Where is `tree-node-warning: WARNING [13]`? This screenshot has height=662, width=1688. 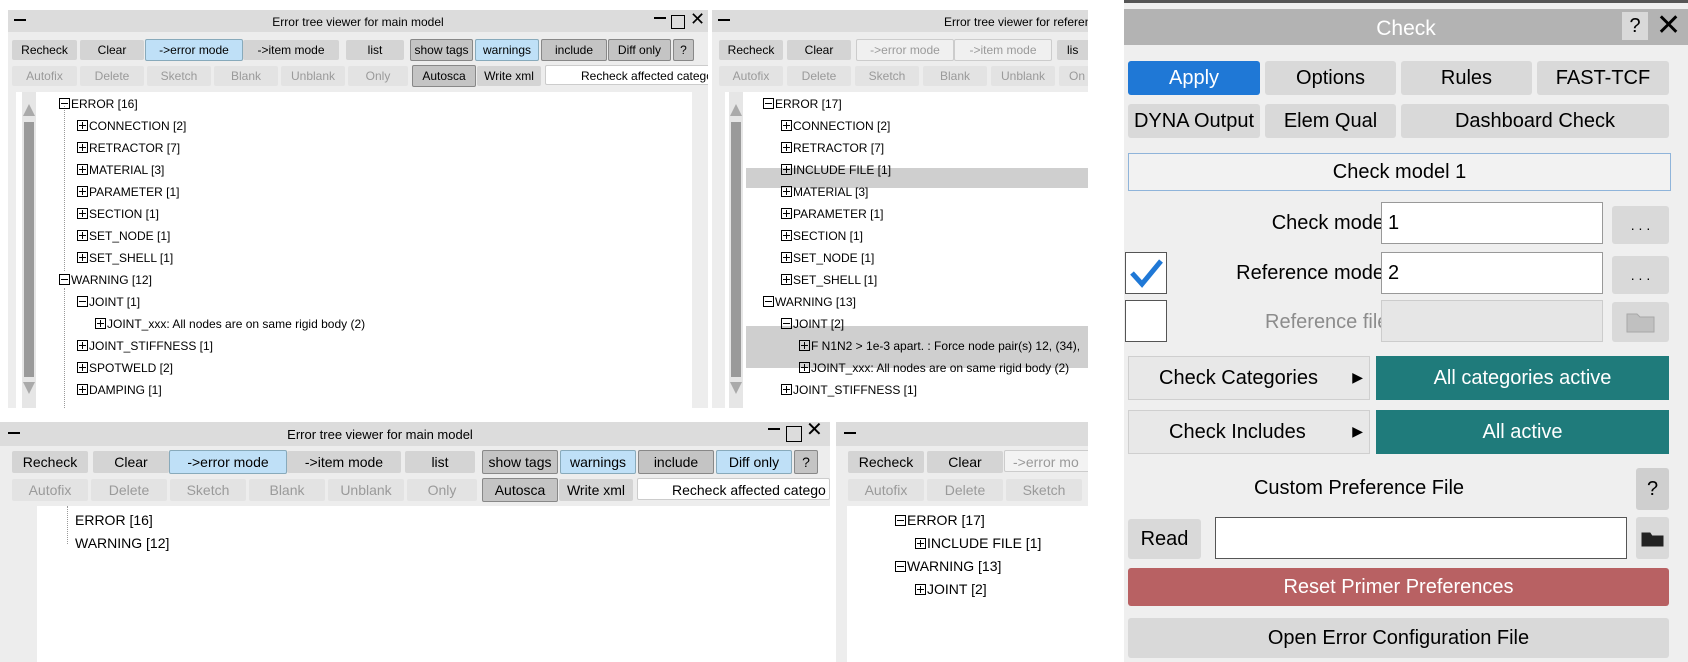
tree-node-warning: WARNING [13] is located at coordinates (948, 566).